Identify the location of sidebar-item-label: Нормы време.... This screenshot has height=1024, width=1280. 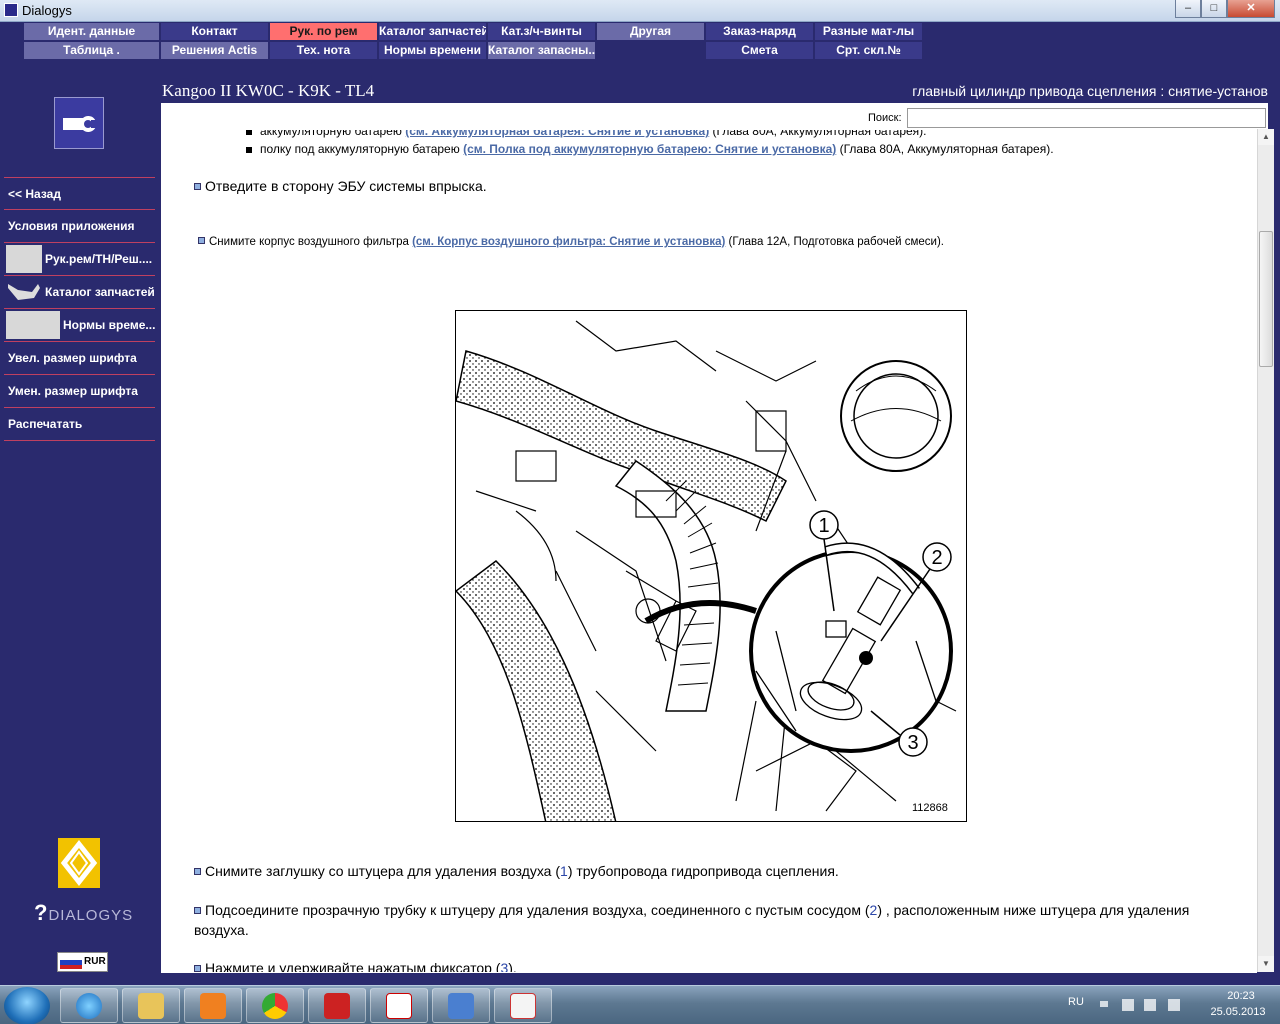
(109, 325).